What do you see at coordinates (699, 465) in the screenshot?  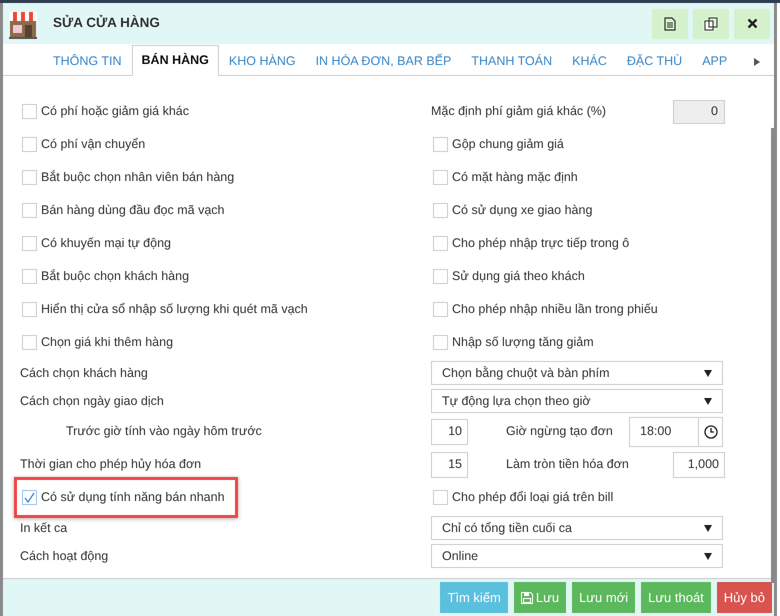 I see `number-field: 1,000` at bounding box center [699, 465].